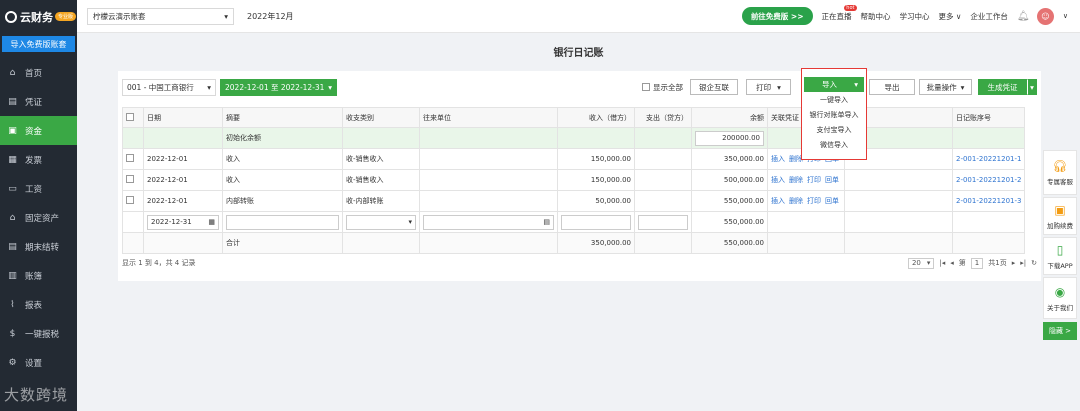  Describe the element at coordinates (1014, 263) in the screenshot. I see `next-page-icon: ▸` at that location.